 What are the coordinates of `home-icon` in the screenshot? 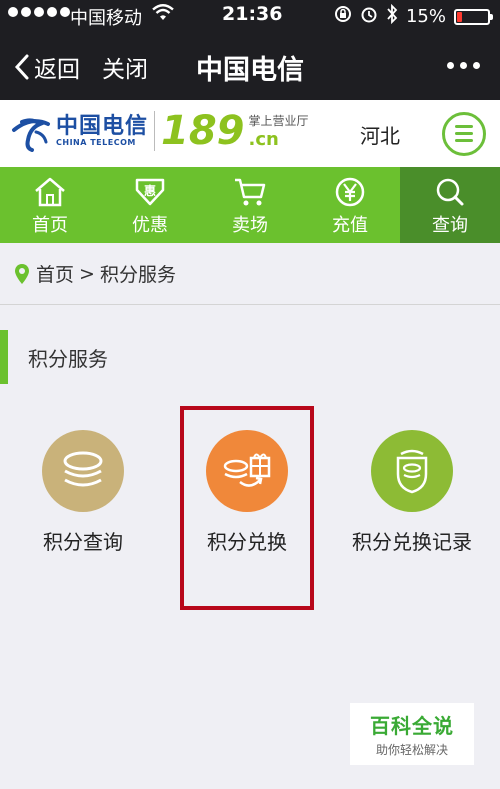 It's located at (50, 192).